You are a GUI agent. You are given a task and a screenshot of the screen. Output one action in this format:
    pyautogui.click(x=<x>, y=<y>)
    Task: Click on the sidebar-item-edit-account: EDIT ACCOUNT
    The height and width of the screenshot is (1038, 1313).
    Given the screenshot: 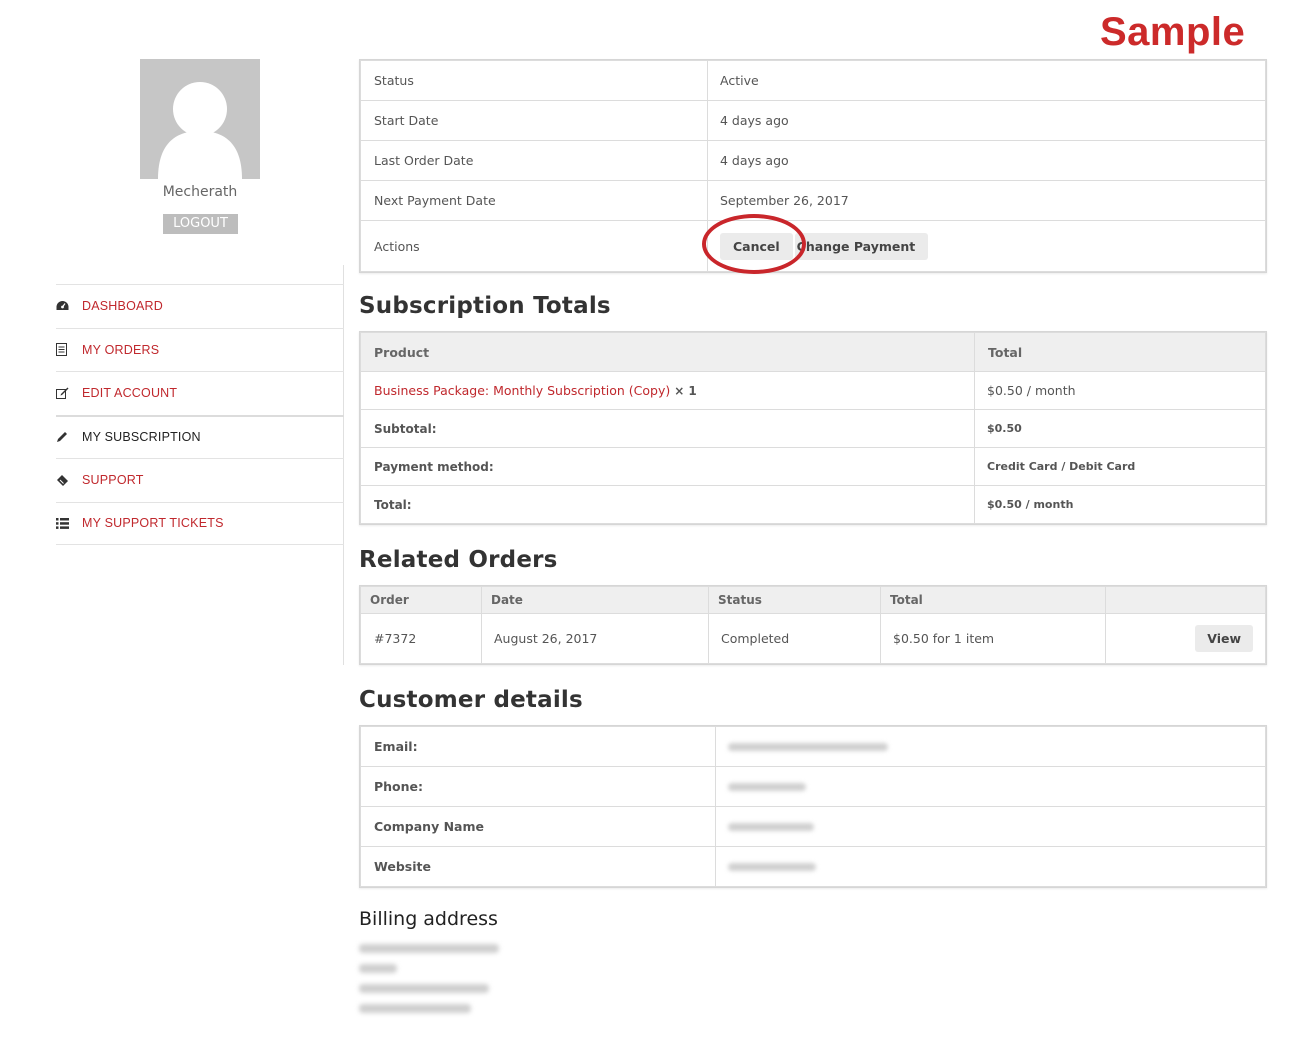 What is the action you would take?
    pyautogui.click(x=200, y=393)
    